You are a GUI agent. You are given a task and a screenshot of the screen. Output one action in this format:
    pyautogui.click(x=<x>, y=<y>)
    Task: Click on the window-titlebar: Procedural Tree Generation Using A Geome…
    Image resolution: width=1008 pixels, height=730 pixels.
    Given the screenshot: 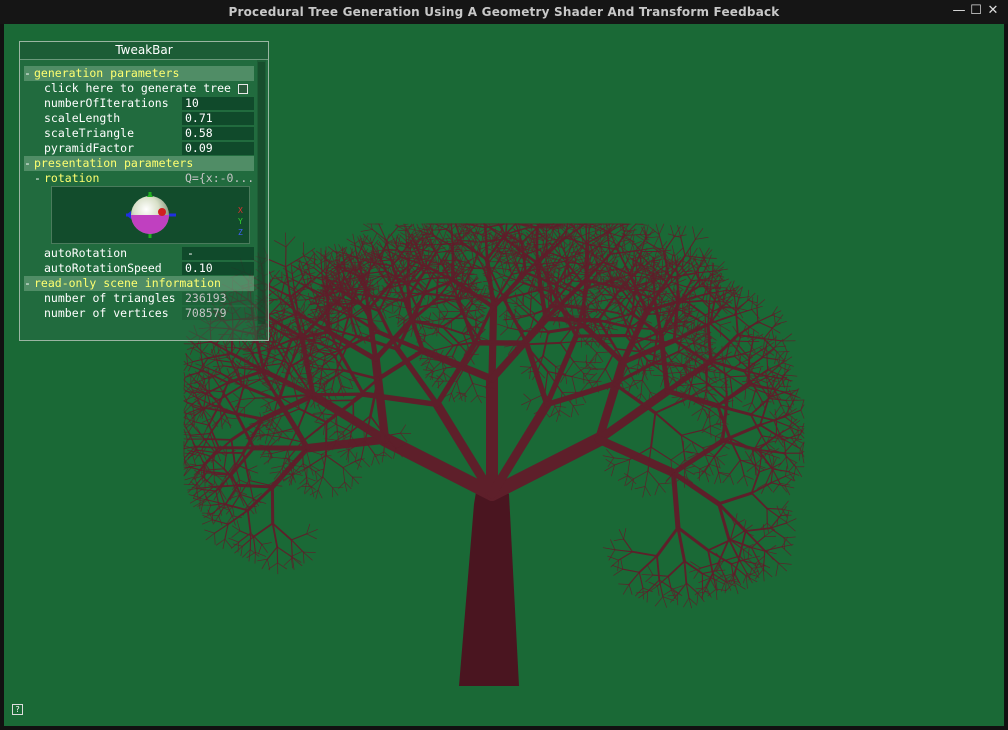 What is the action you would take?
    pyautogui.click(x=504, y=12)
    